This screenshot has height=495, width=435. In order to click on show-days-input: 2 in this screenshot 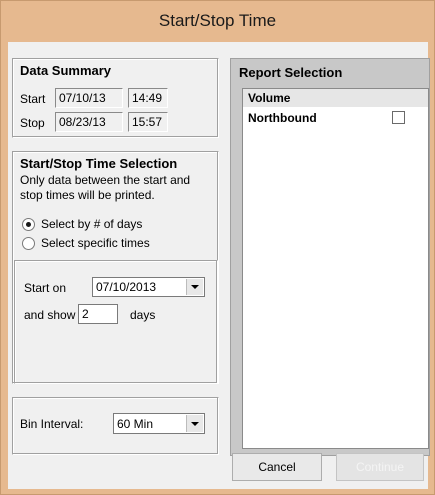, I will do `click(98, 314)`.